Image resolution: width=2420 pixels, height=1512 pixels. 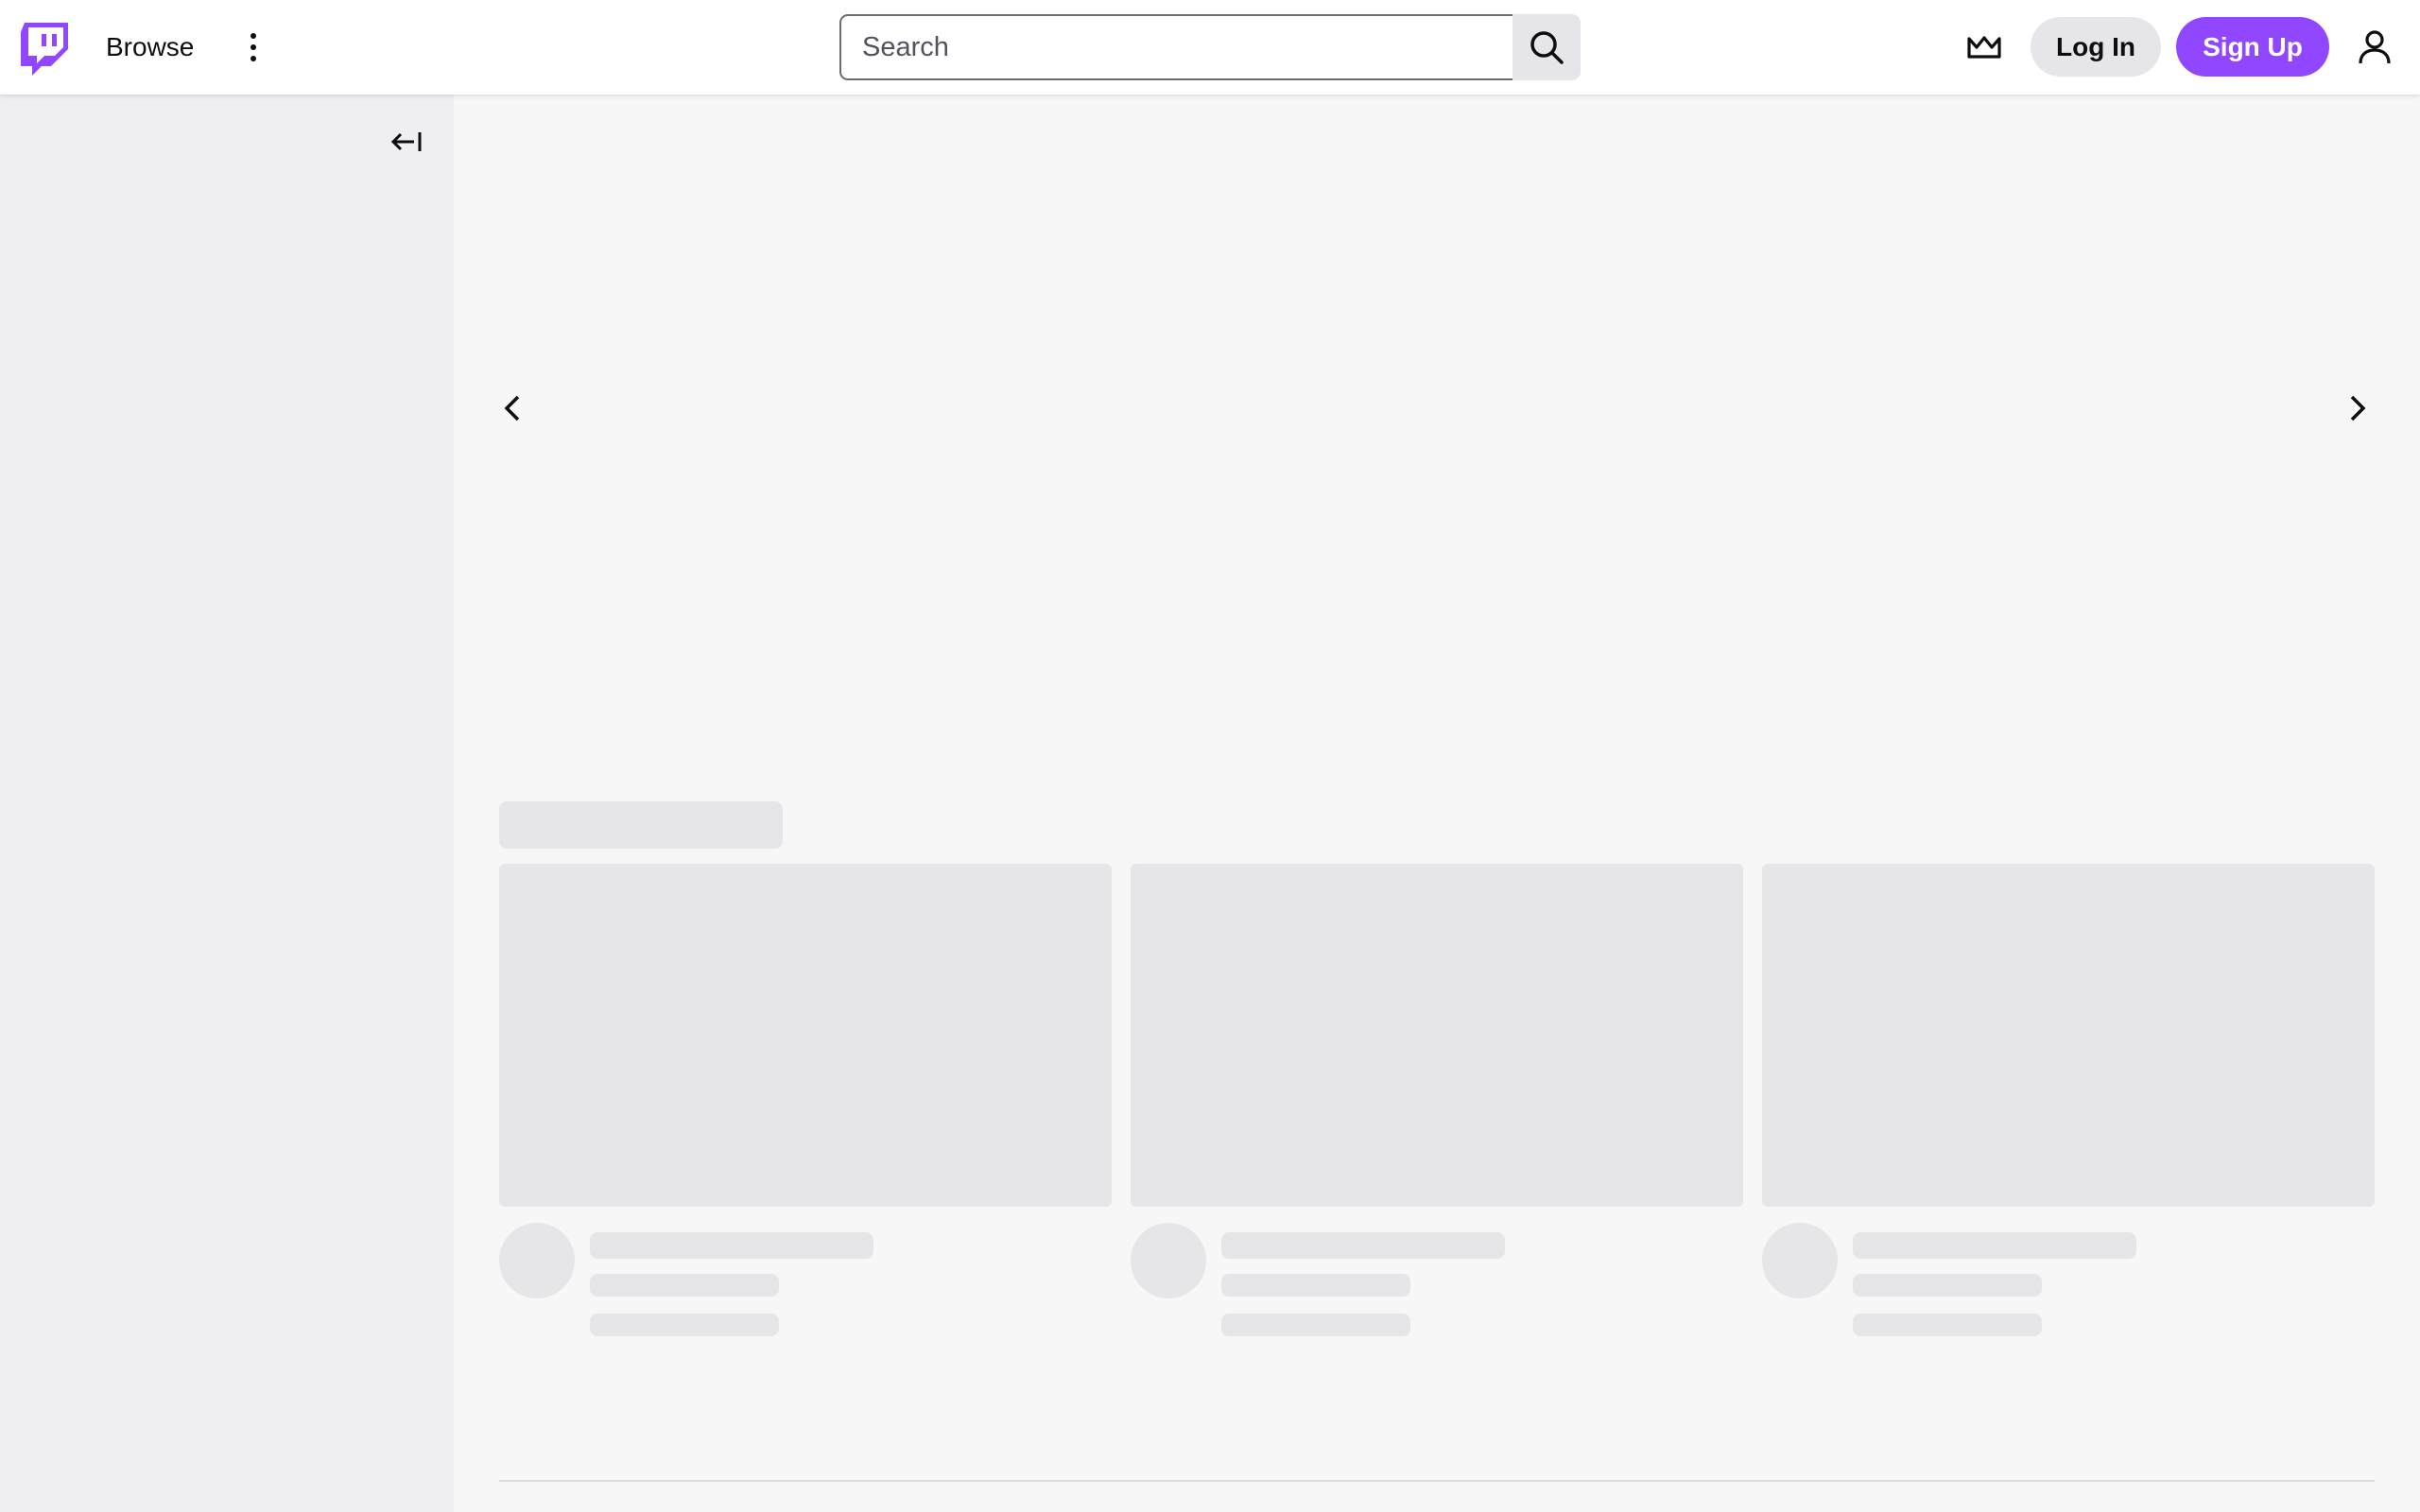 I want to click on search-field, so click(x=1175, y=47).